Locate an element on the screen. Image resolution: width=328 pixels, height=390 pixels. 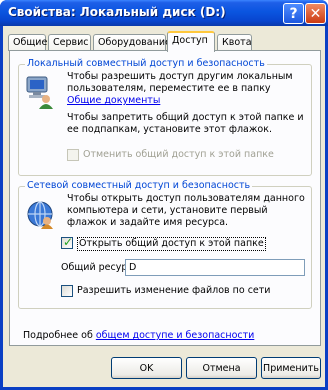
cancel-button: Отмена is located at coordinates (221, 368).